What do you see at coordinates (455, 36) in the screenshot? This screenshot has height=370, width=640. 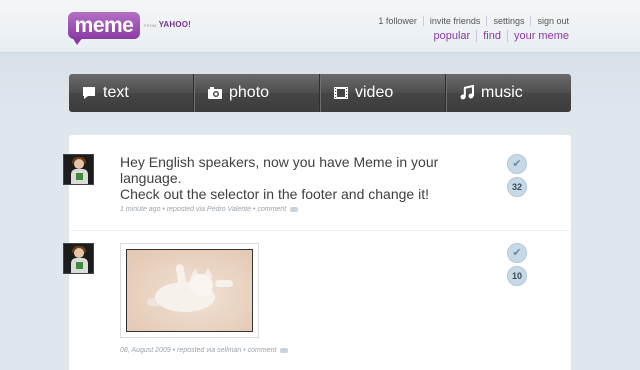 I see `nav-popular: popular` at bounding box center [455, 36].